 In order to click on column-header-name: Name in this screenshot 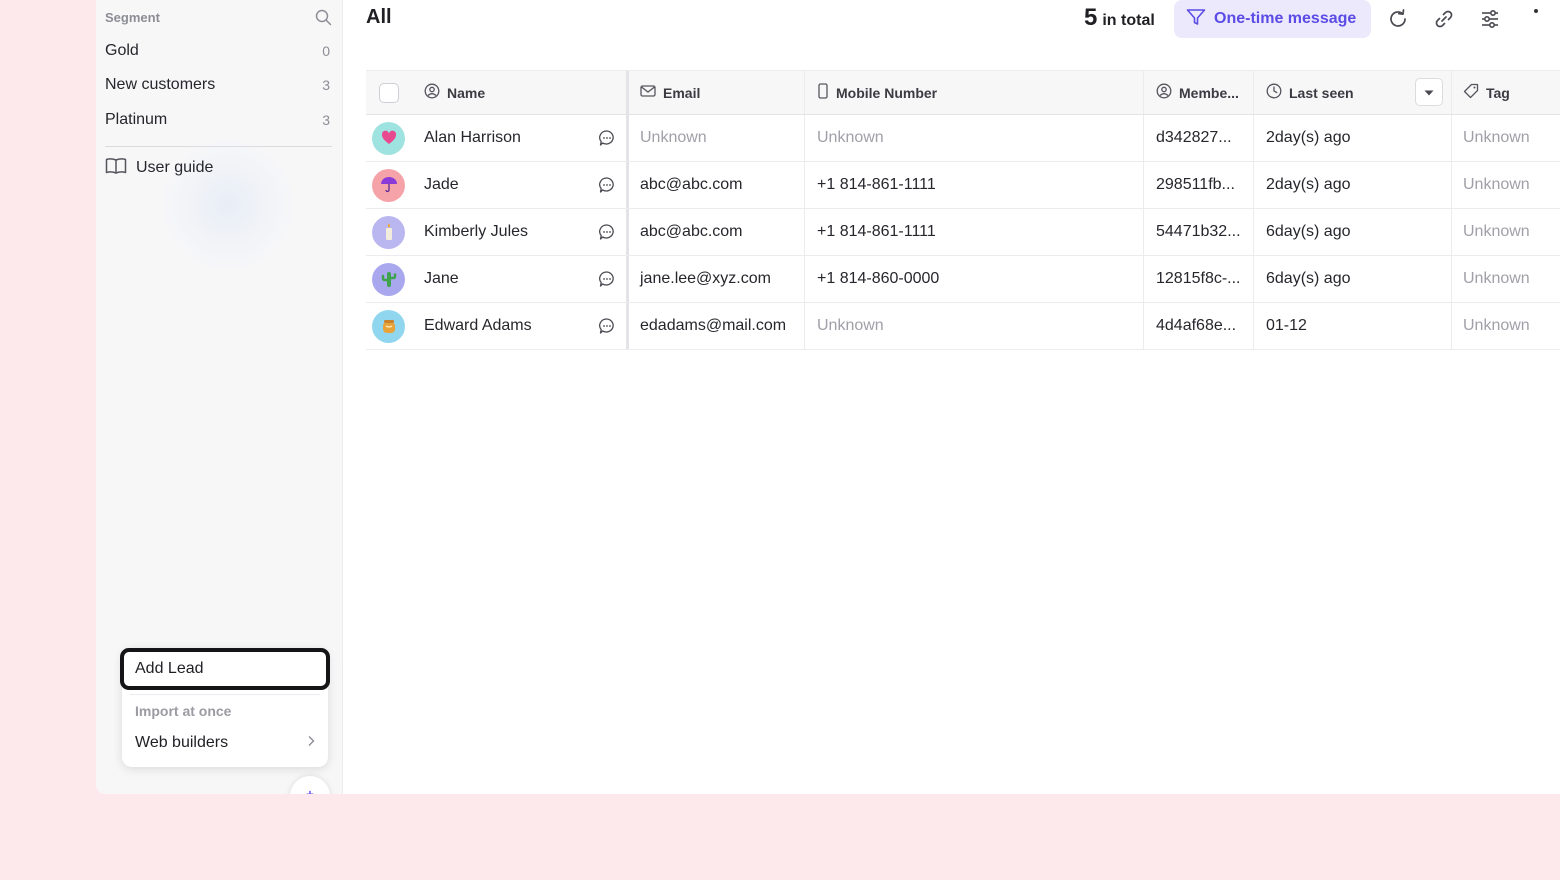, I will do `click(524, 92)`.